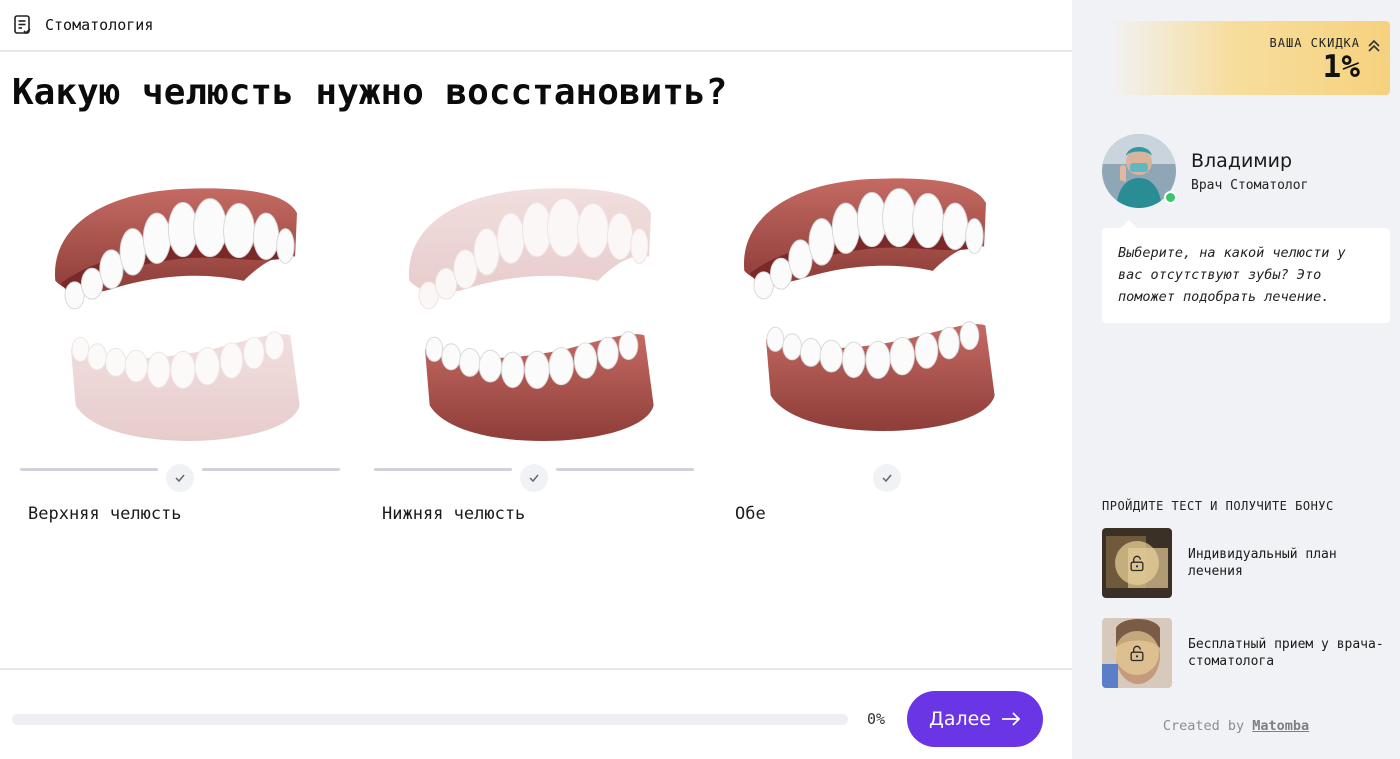 The width and height of the screenshot is (1400, 759). What do you see at coordinates (1341, 67) in the screenshot?
I see `discount-value: 1%` at bounding box center [1341, 67].